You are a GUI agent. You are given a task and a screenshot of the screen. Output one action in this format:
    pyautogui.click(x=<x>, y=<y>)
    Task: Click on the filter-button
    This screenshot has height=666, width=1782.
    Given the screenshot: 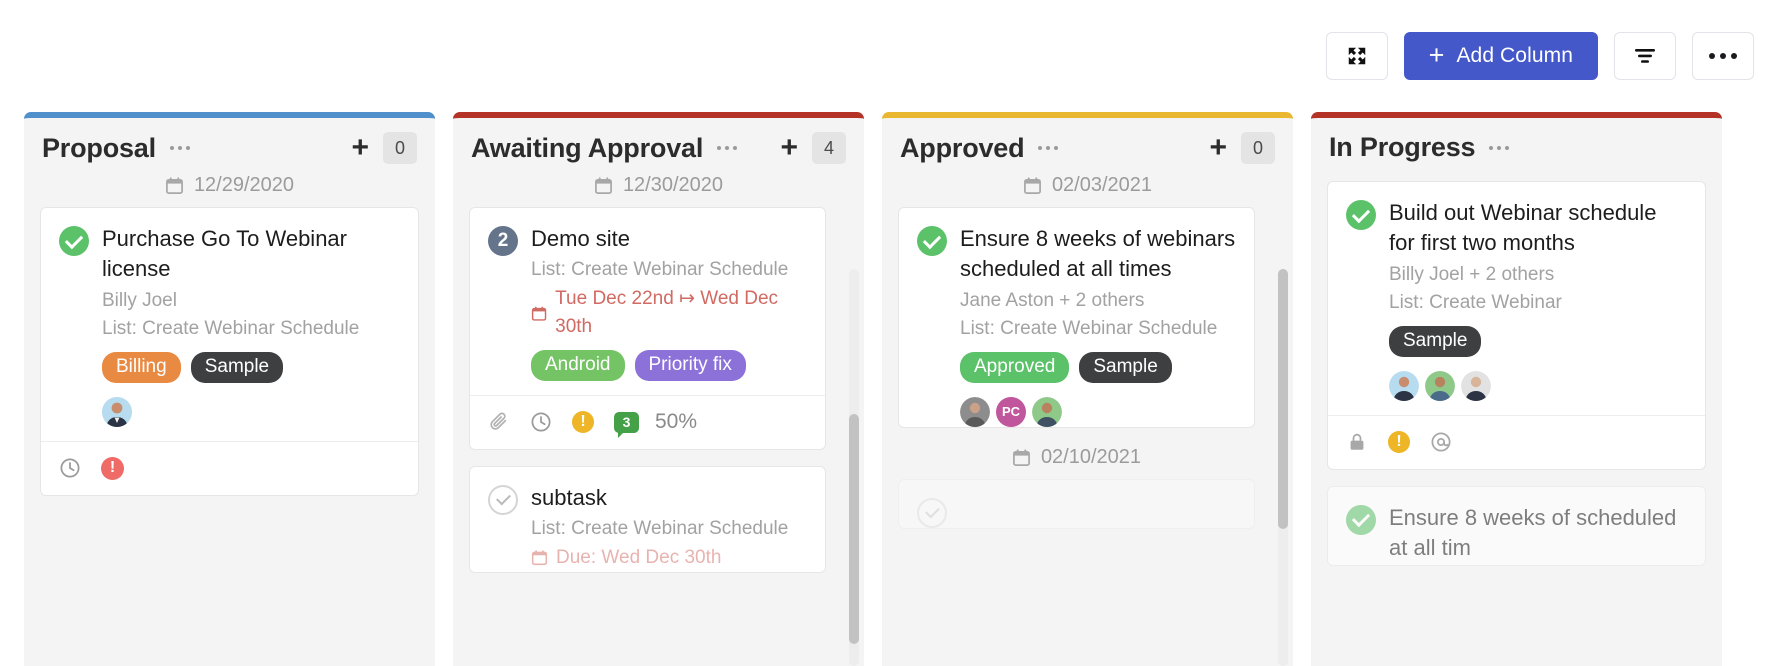 What is the action you would take?
    pyautogui.click(x=1645, y=56)
    